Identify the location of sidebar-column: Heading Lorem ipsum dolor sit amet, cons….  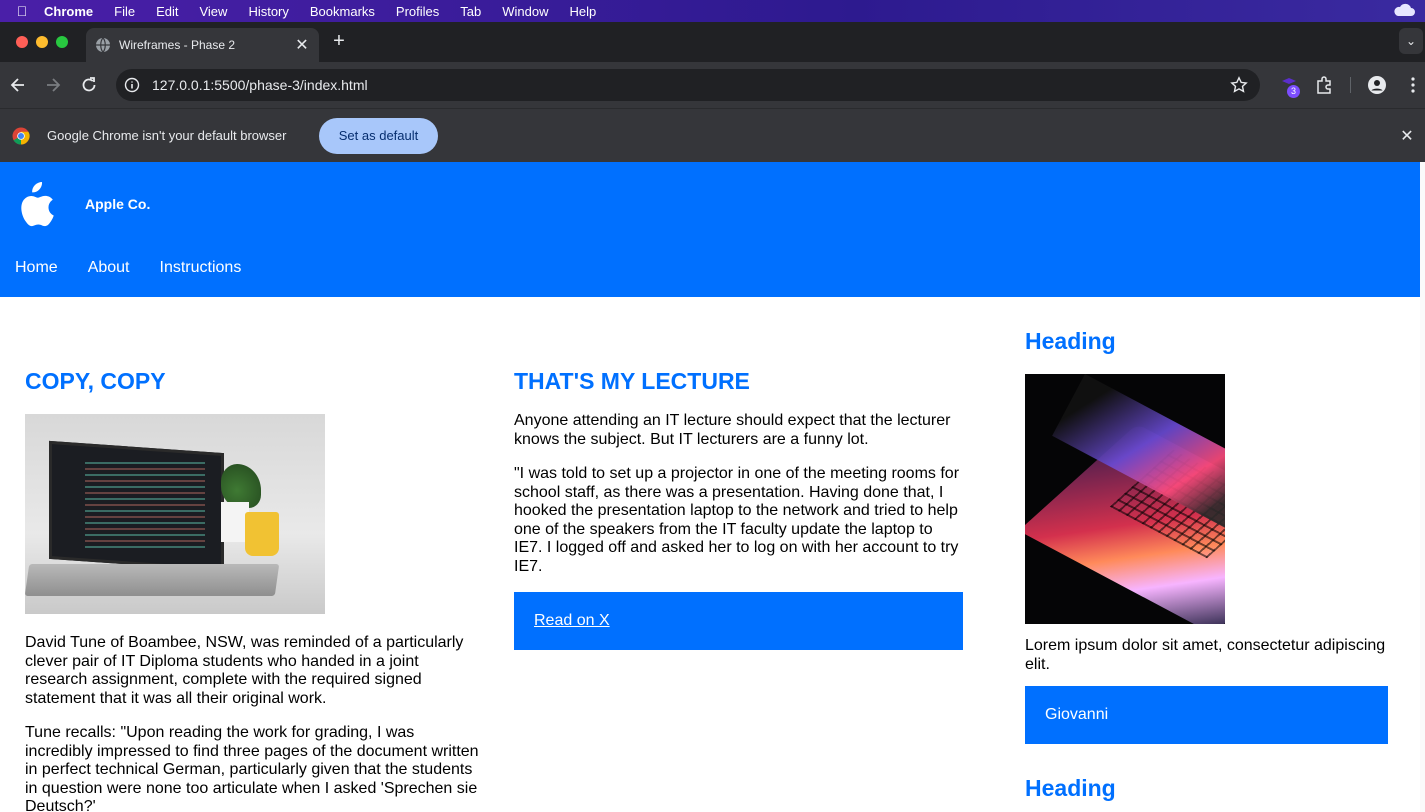
(1206, 564).